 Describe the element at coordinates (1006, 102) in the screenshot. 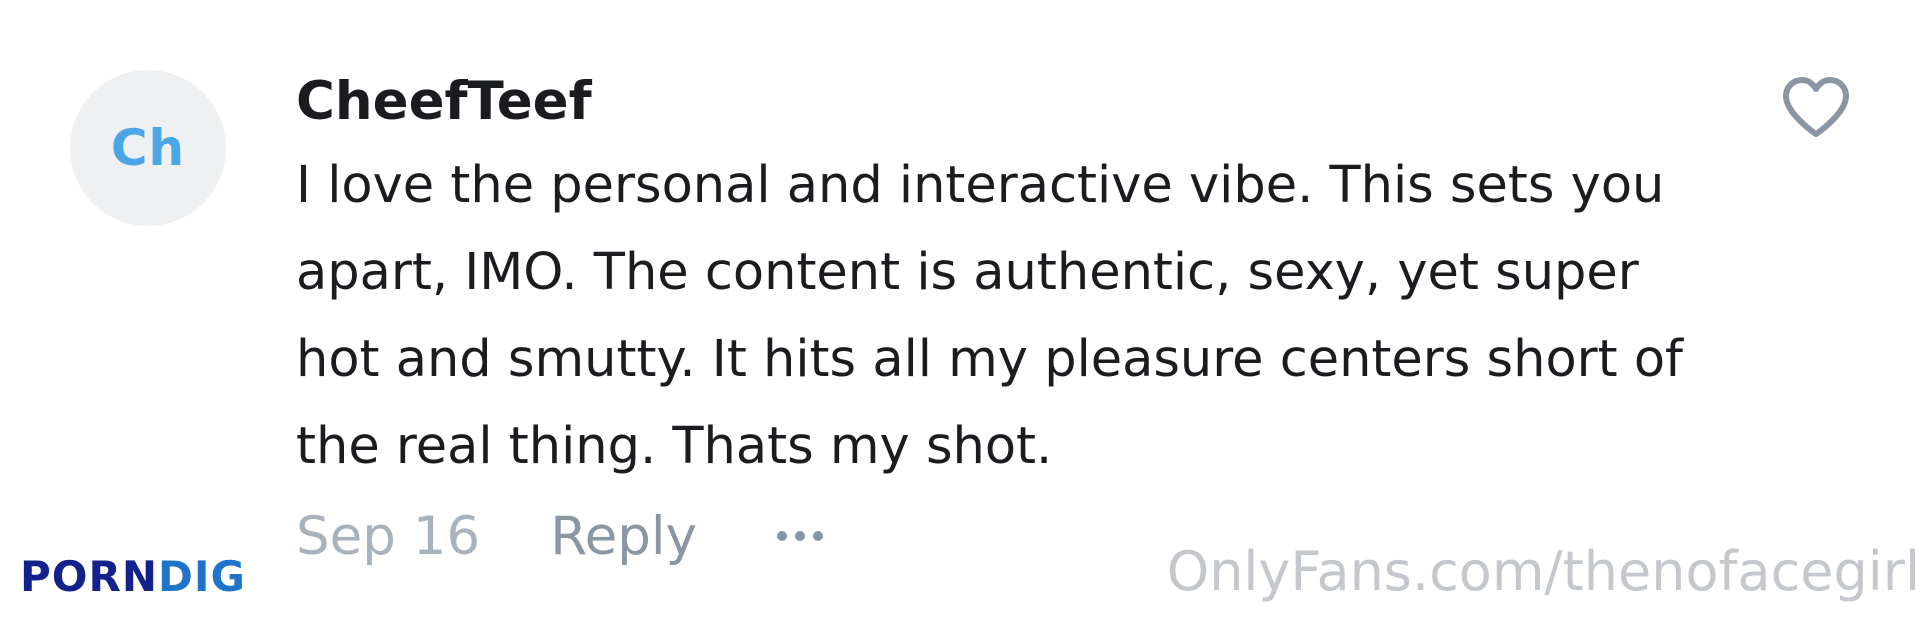

I see `comment-username: CheefTeef` at that location.